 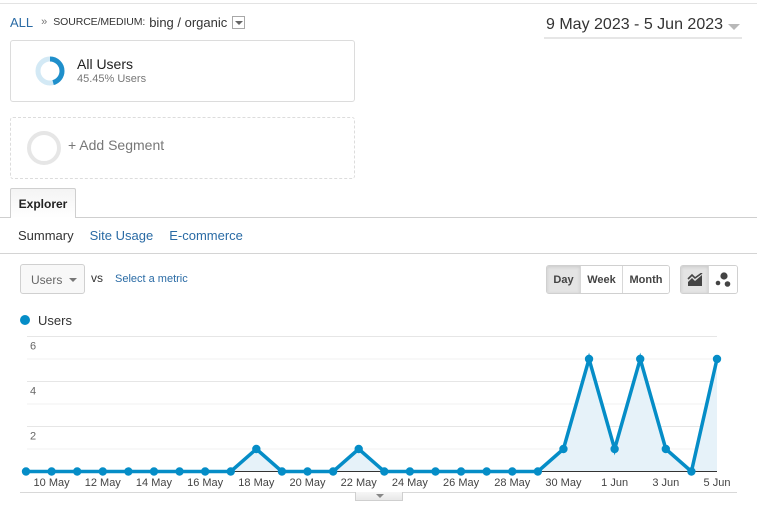 I want to click on segment-donut-icon, so click(x=50, y=71).